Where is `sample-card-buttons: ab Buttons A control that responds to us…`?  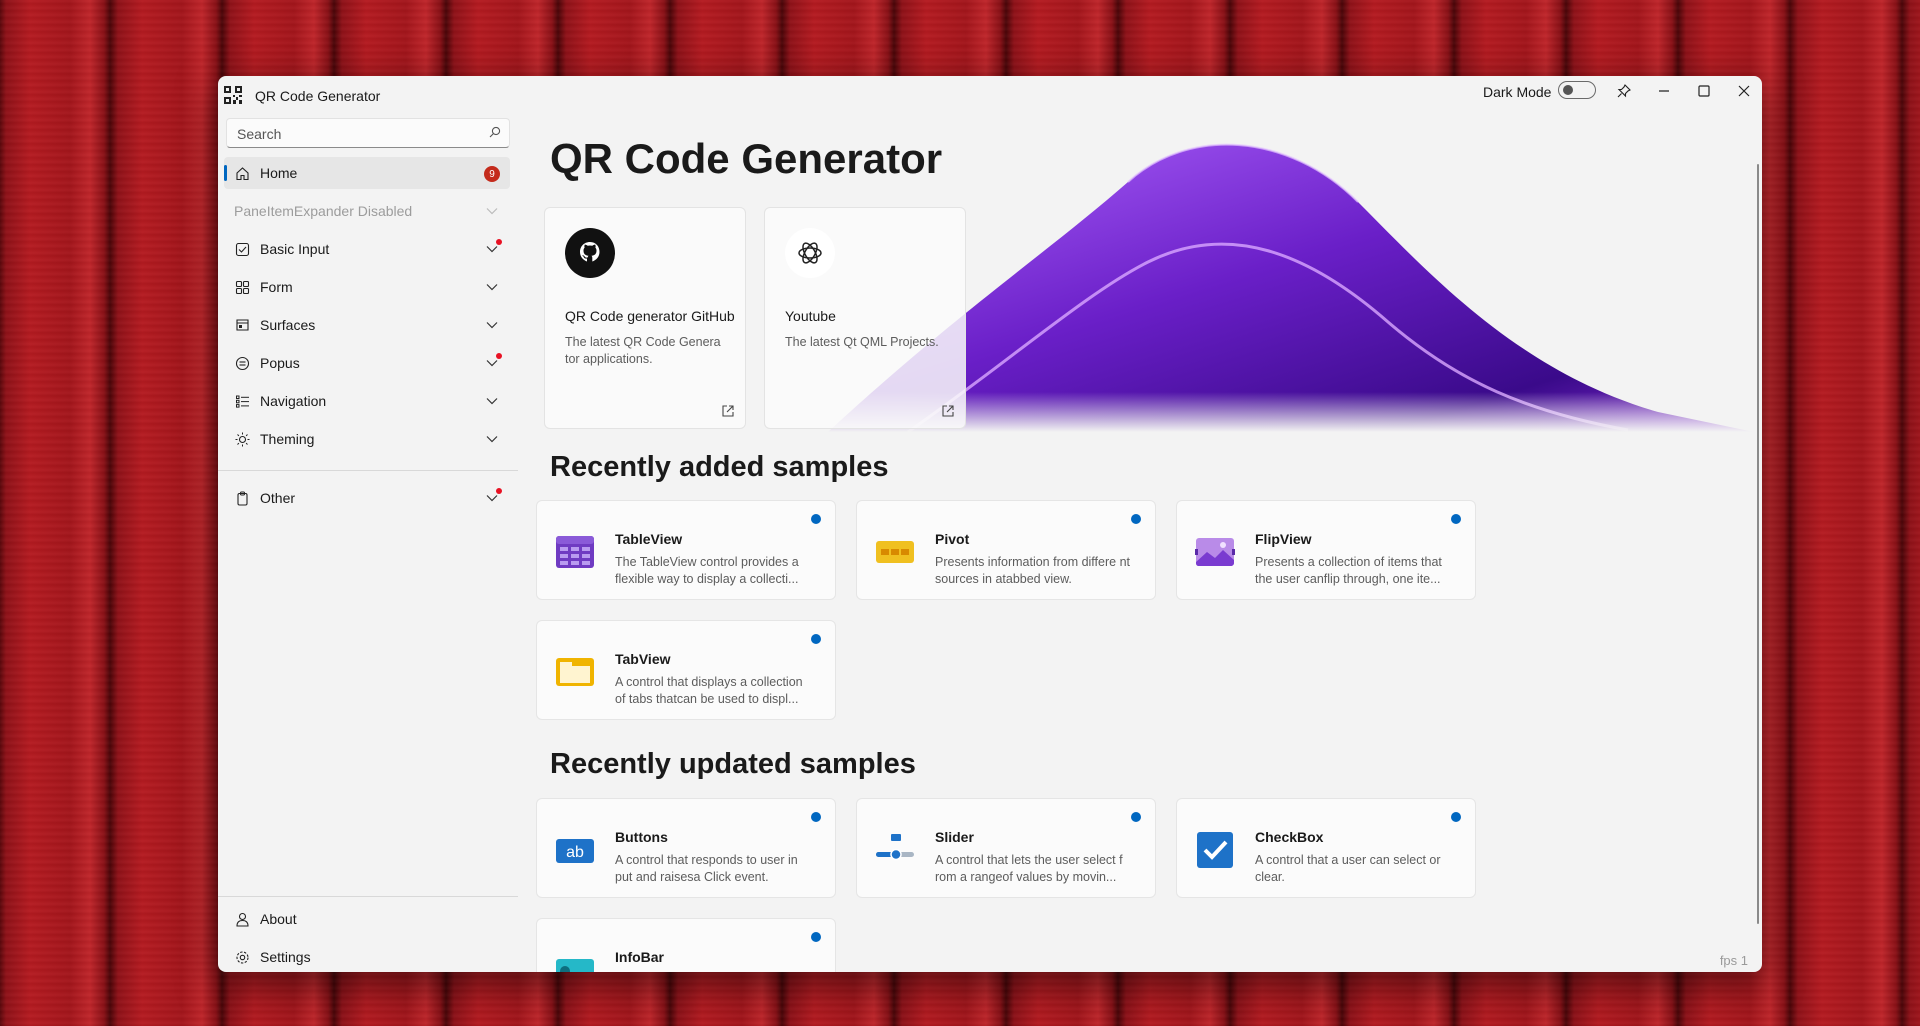 sample-card-buttons: ab Buttons A control that responds to us… is located at coordinates (686, 848).